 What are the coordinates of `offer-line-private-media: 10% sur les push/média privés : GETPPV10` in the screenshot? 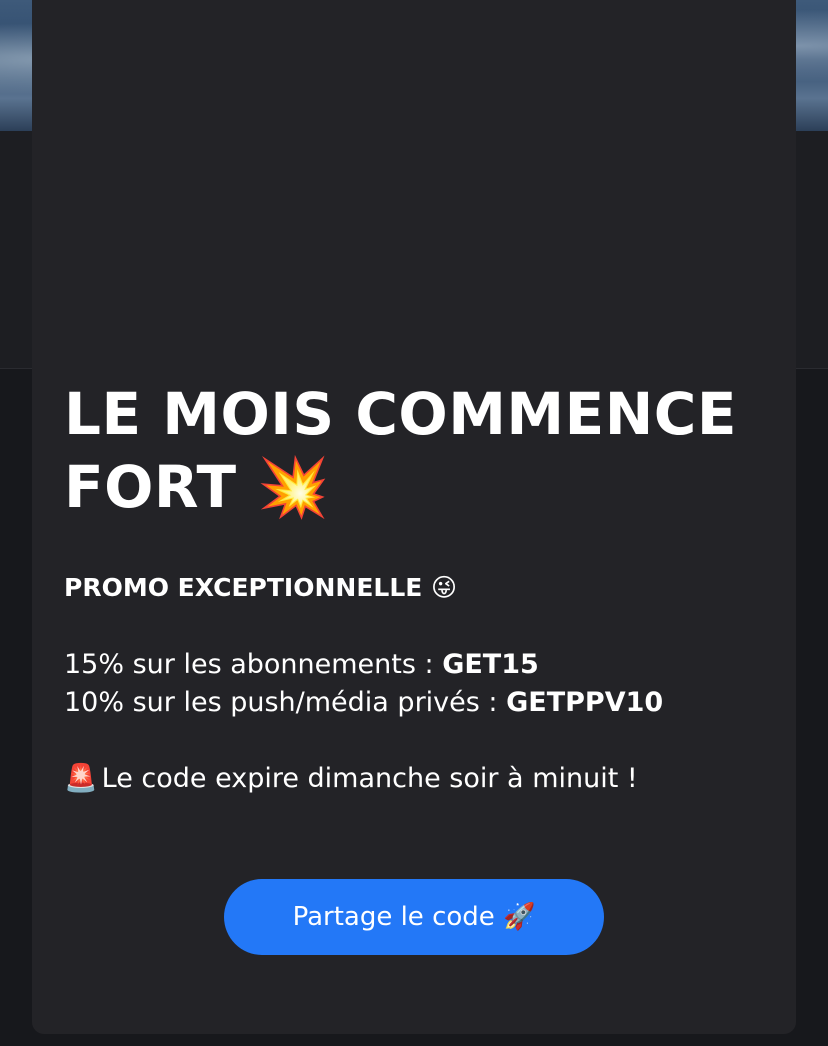 It's located at (363, 703).